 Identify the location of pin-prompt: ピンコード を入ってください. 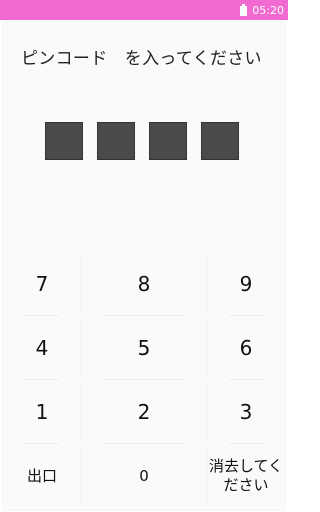
(141, 59).